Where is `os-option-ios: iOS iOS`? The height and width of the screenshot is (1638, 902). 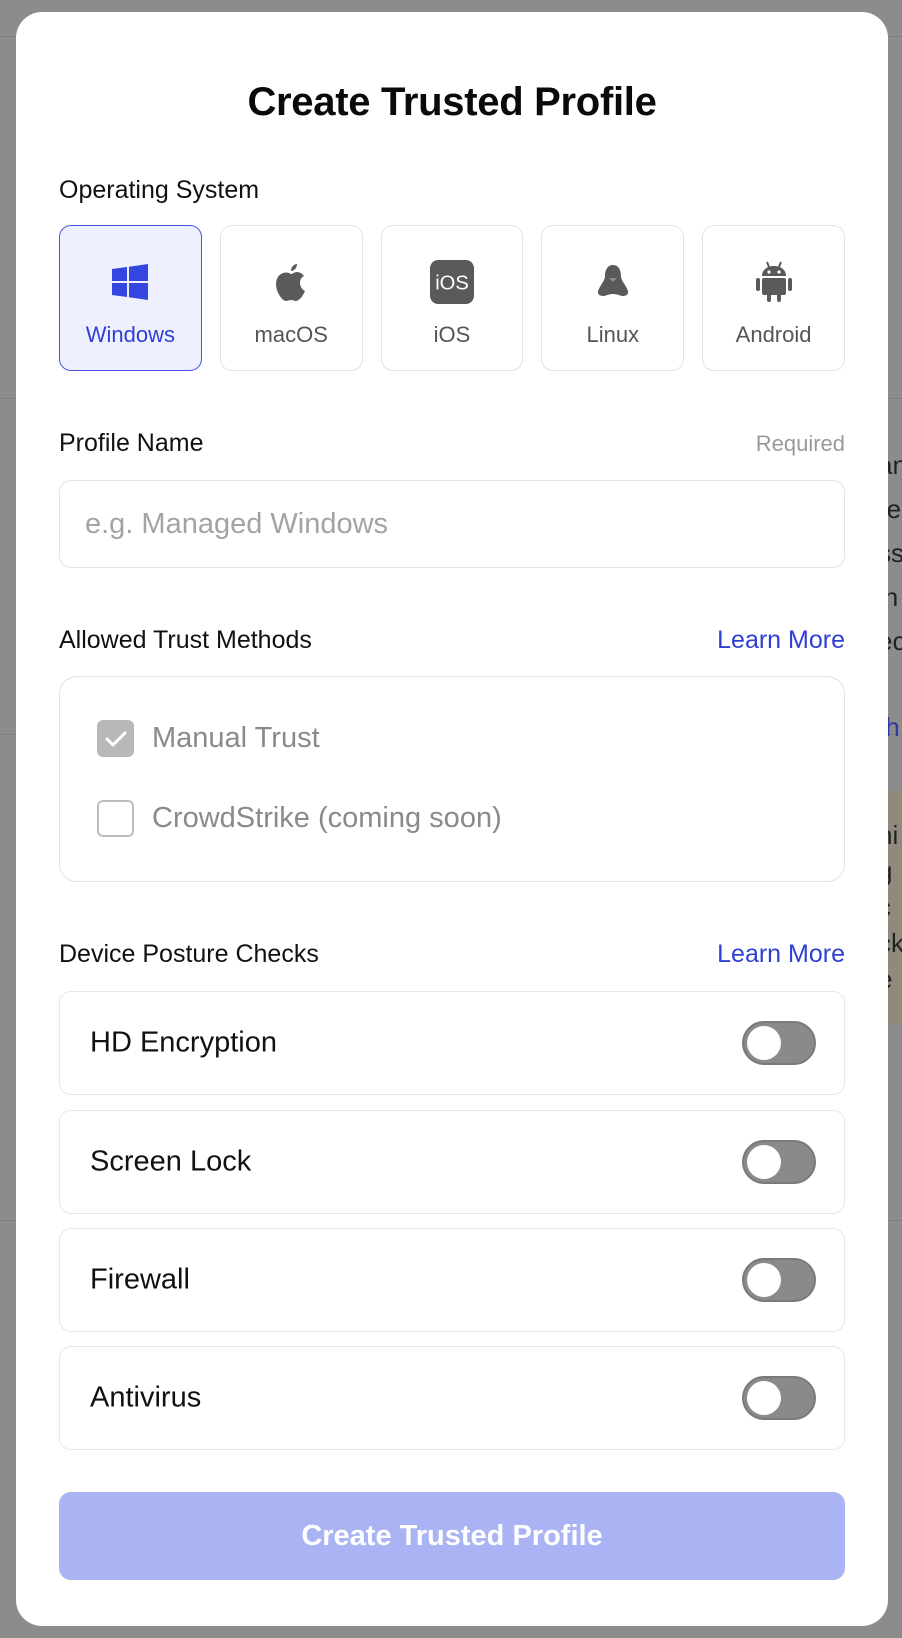
os-option-ios: iOS iOS is located at coordinates (452, 298).